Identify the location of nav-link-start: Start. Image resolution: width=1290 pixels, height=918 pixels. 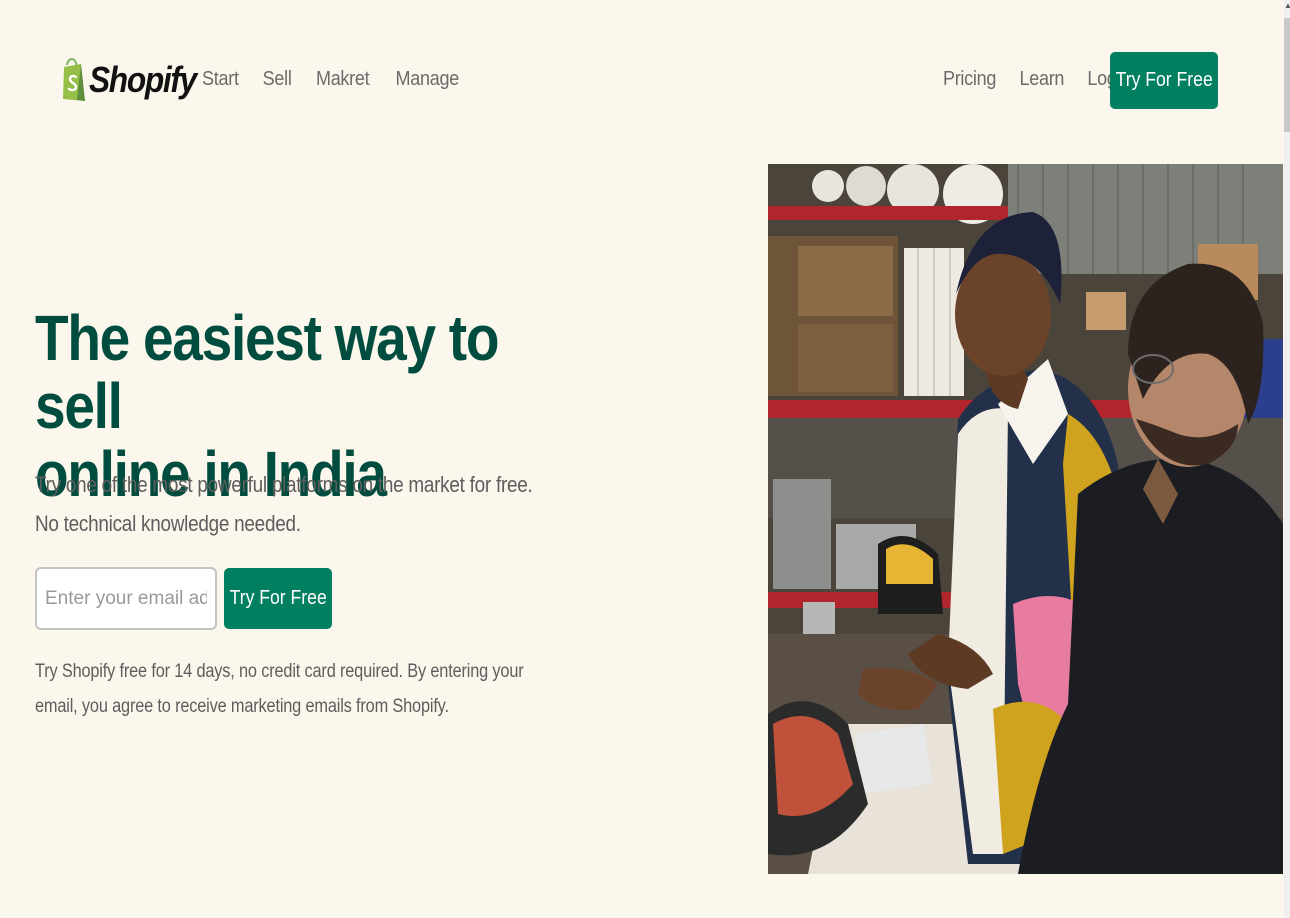
(220, 79).